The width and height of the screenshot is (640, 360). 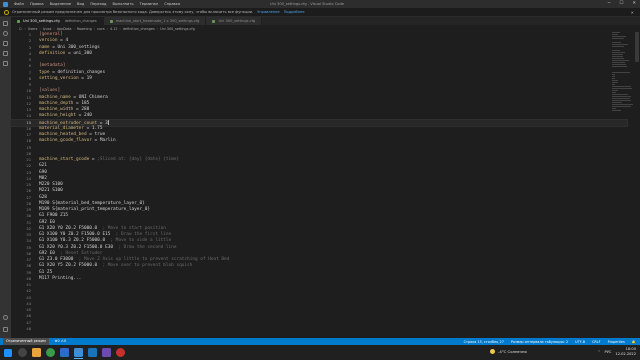 I want to click on breadcrumb-item: AppData, so click(x=64, y=29).